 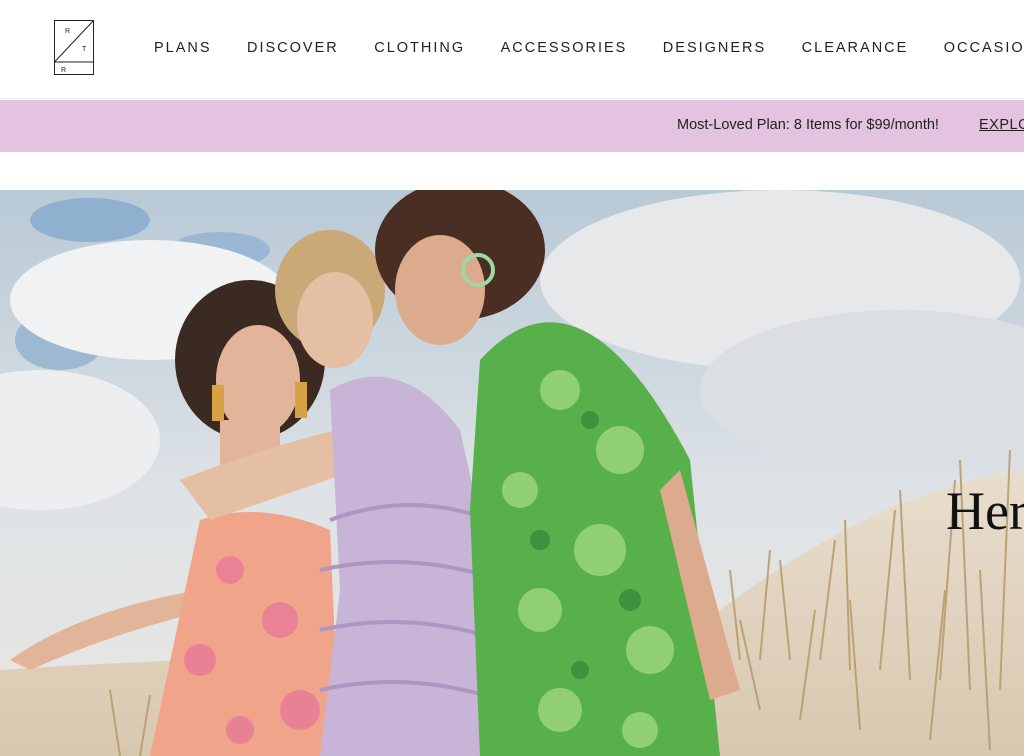 I want to click on promo-explore-link: EXPLO, so click(x=1001, y=125).